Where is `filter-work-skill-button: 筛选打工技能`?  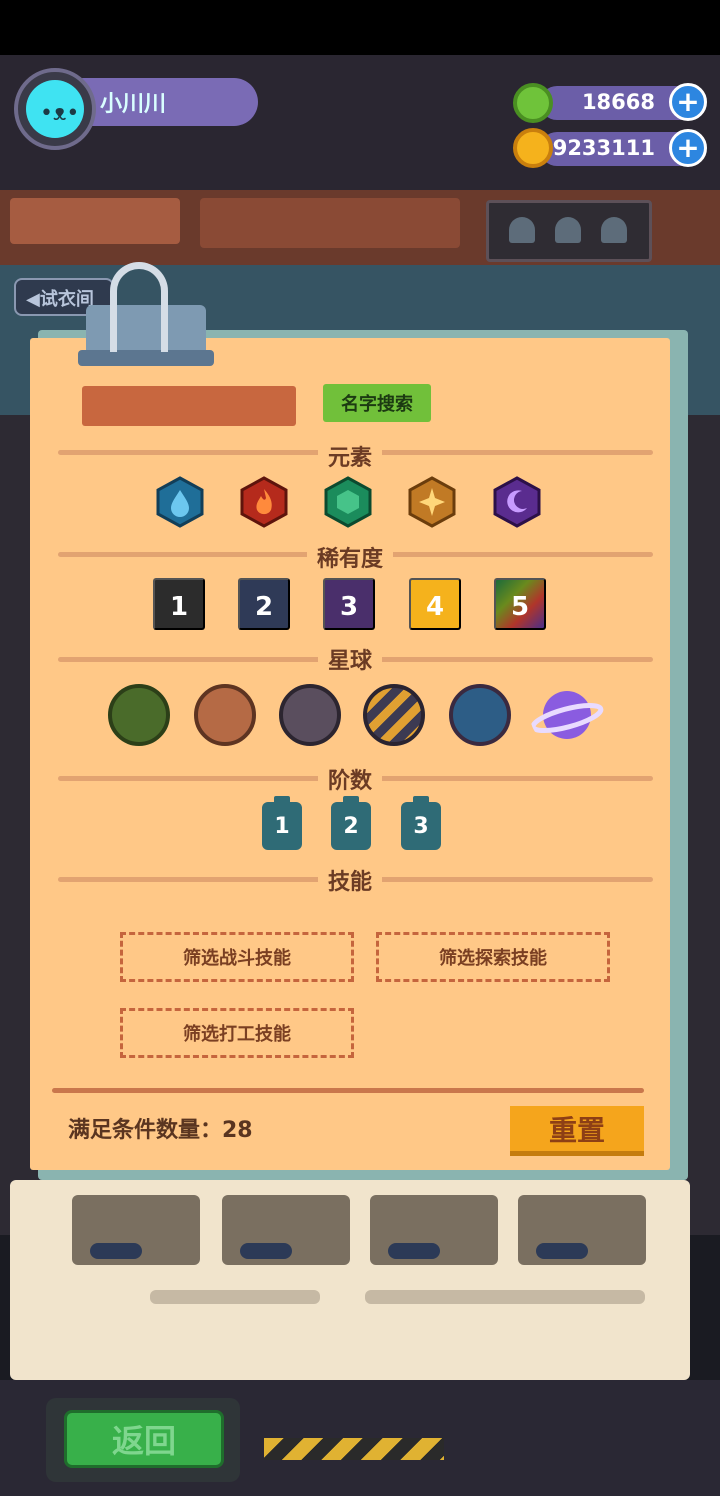 filter-work-skill-button: 筛选打工技能 is located at coordinates (237, 1033).